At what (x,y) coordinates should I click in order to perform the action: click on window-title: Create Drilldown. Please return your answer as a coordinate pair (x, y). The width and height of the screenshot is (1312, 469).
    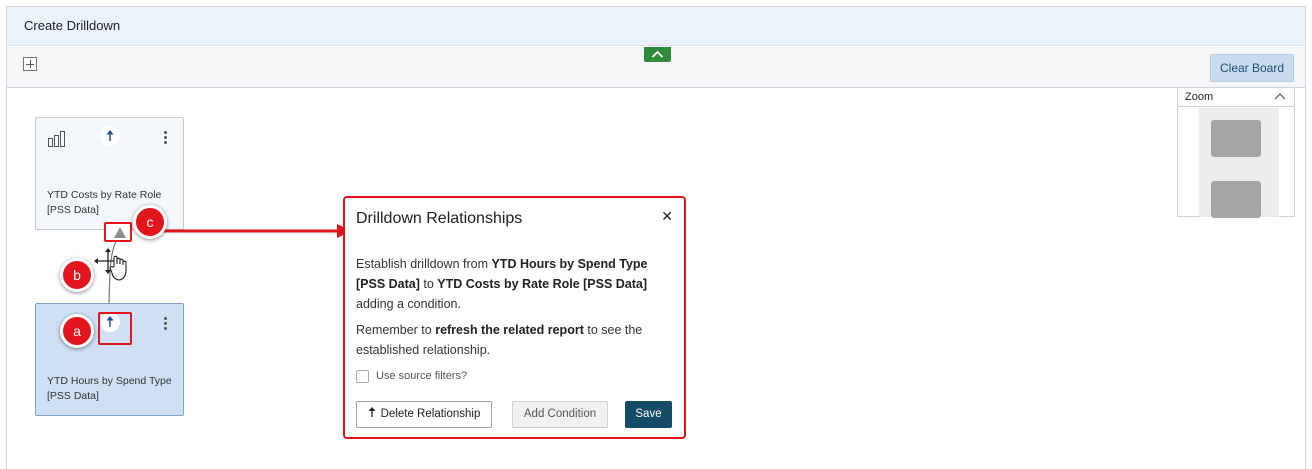
    Looking at the image, I should click on (72, 25).